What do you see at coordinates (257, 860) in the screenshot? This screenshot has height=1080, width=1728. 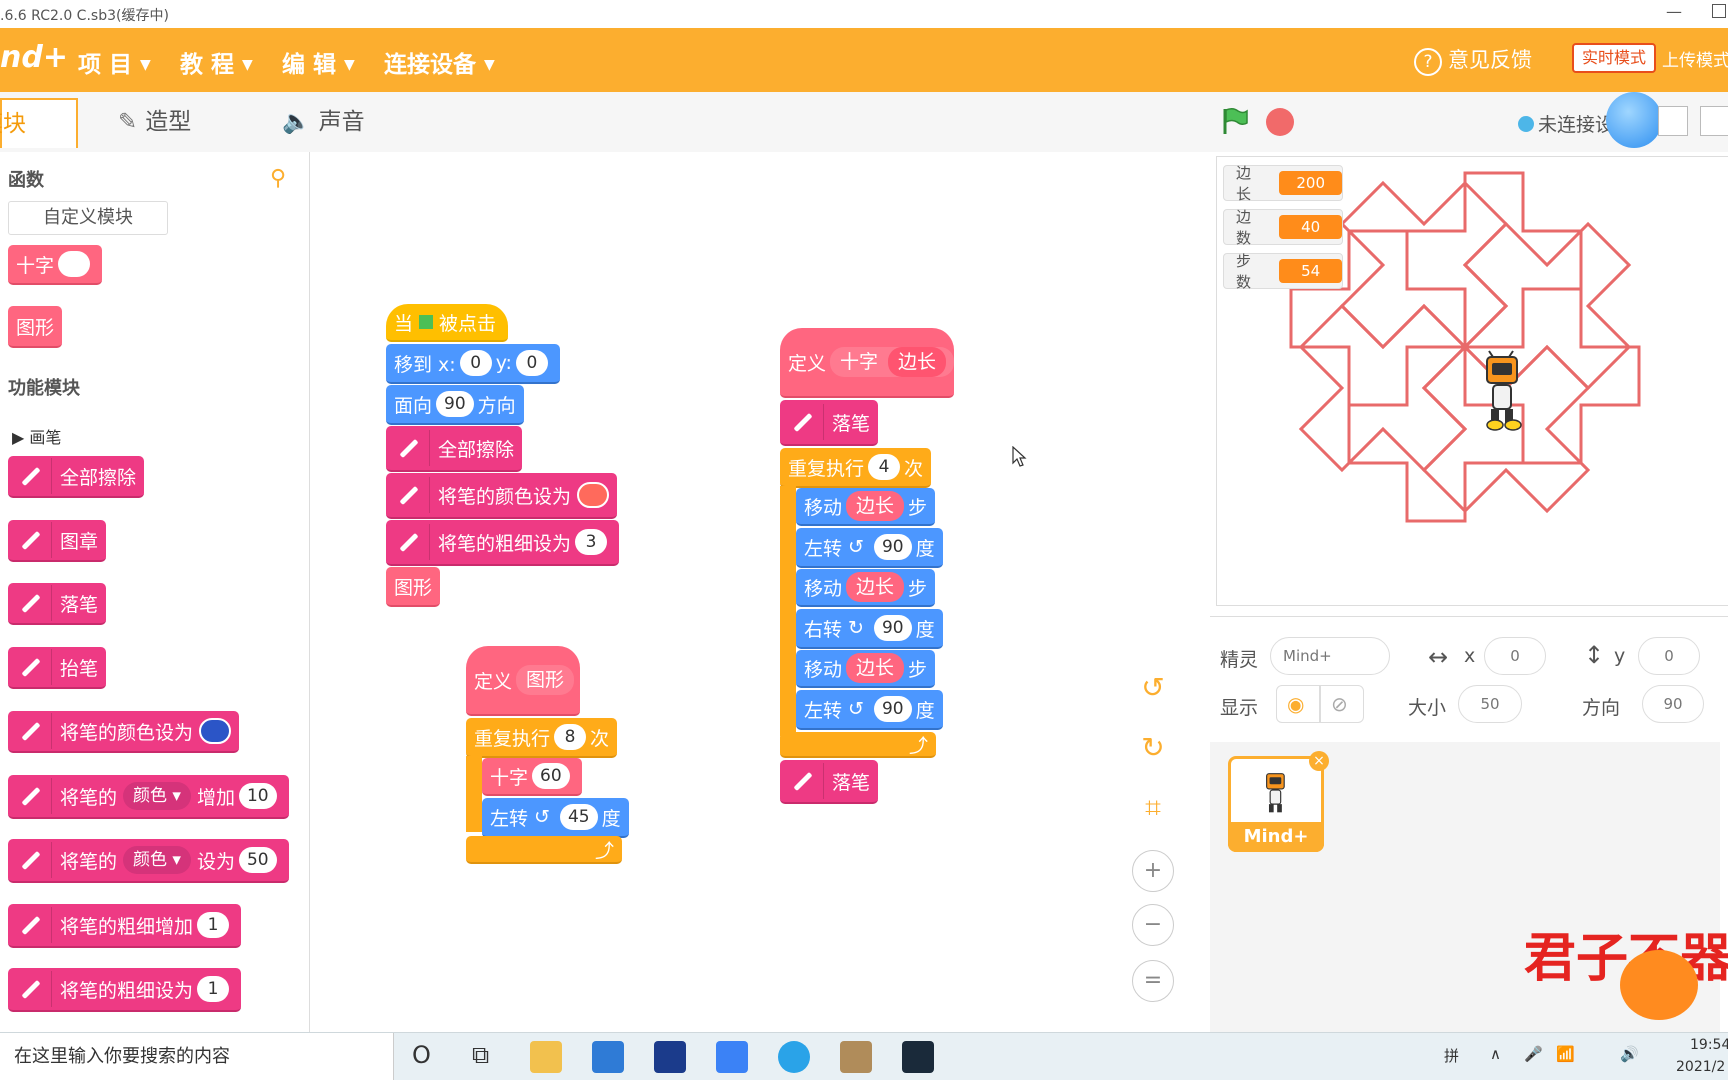 I see `set-value-input: 50` at bounding box center [257, 860].